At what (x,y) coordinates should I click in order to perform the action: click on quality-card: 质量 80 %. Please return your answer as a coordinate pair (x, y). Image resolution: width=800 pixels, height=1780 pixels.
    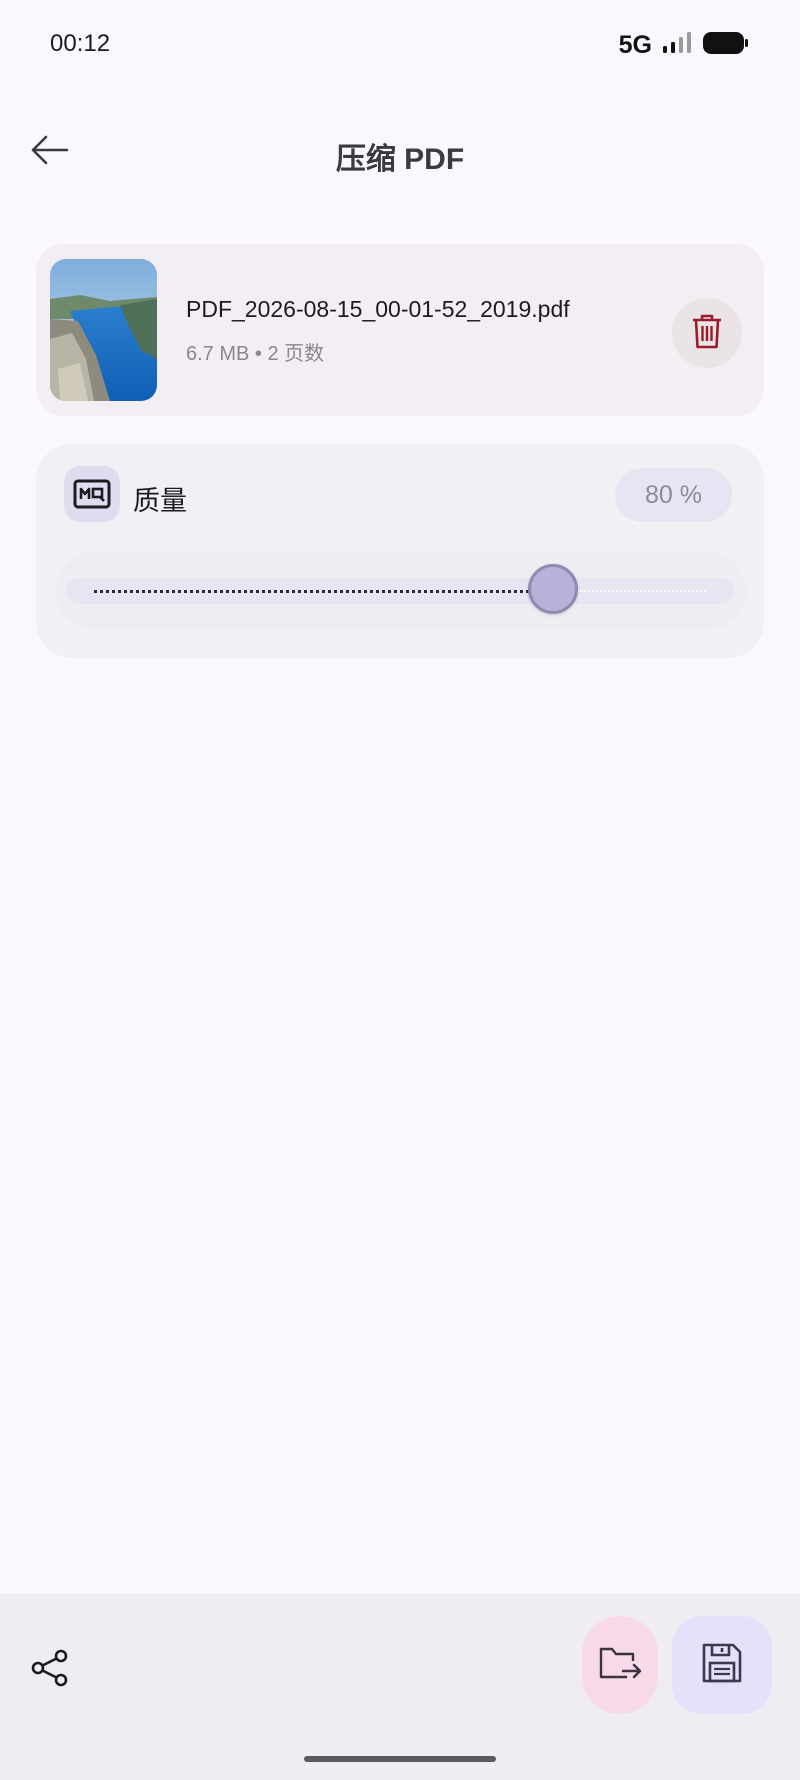
    Looking at the image, I should click on (400, 551).